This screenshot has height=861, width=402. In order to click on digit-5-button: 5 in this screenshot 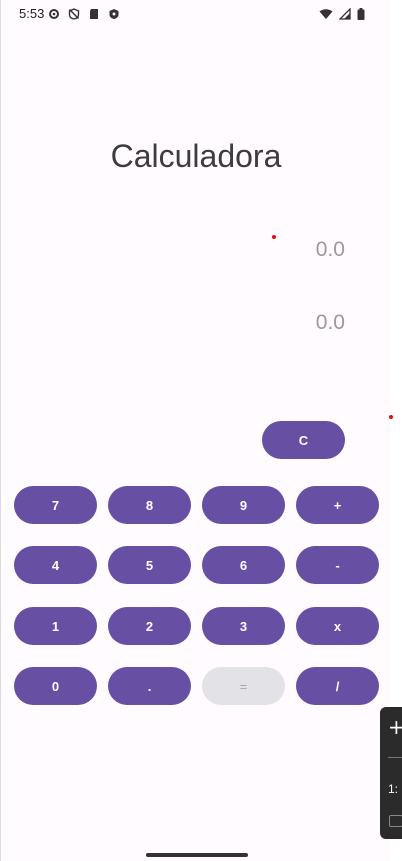, I will do `click(149, 565)`.